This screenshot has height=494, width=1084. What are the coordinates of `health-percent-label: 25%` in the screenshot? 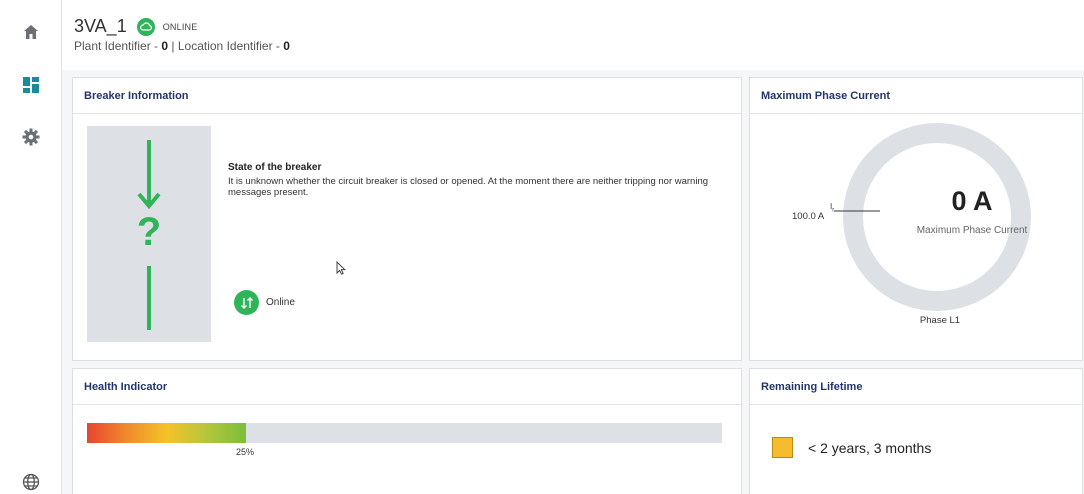 It's located at (245, 452).